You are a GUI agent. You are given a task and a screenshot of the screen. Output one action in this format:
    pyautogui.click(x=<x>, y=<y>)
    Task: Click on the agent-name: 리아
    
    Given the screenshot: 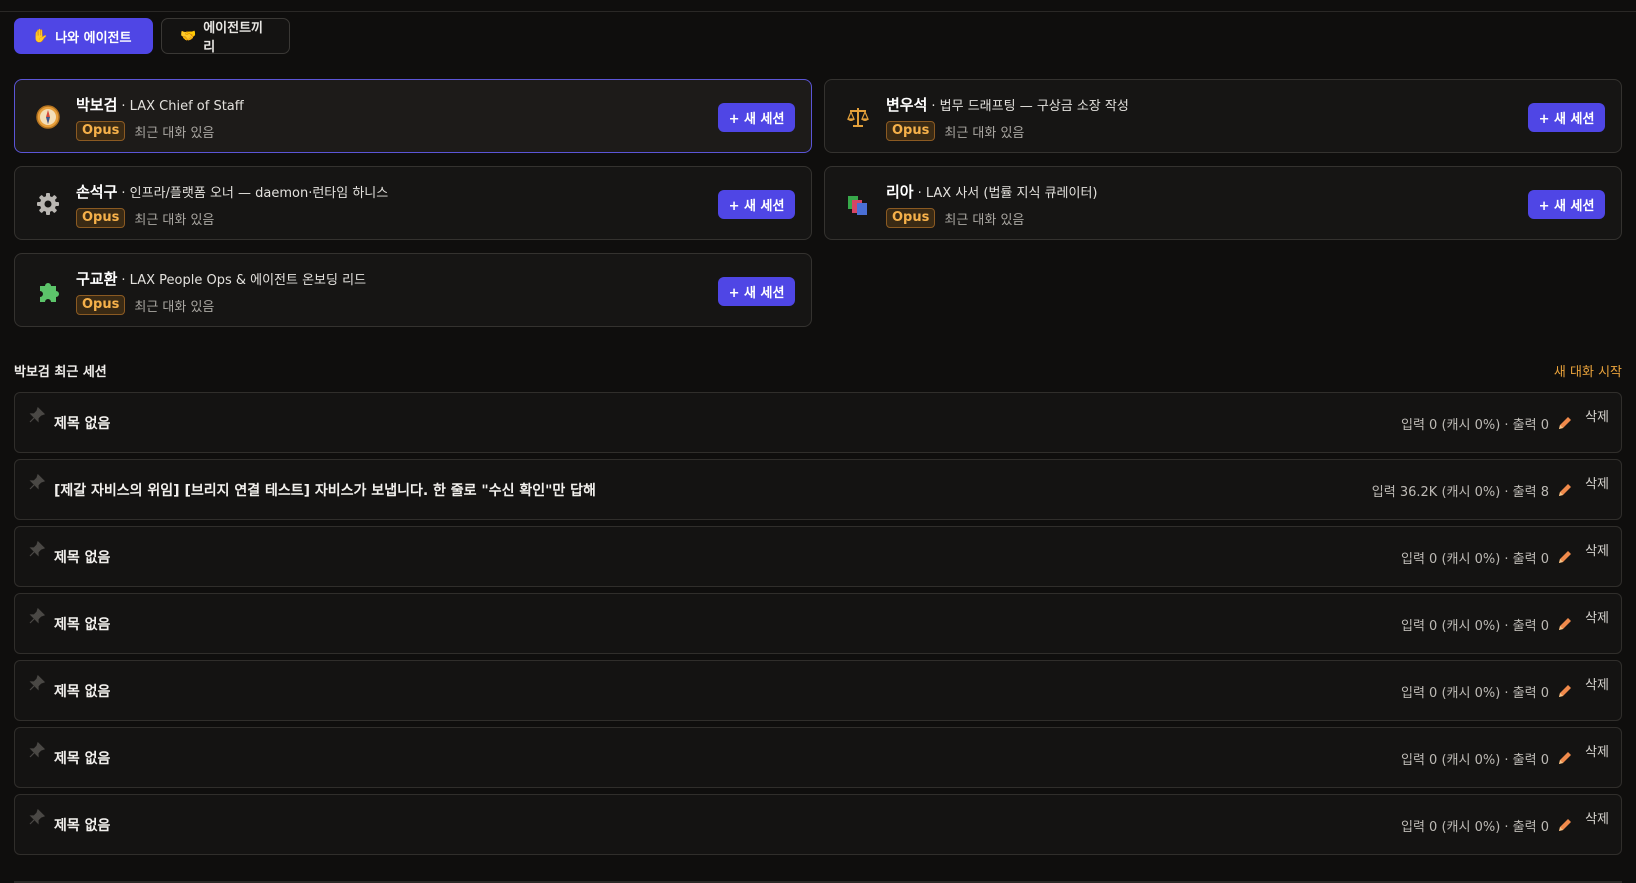 What is the action you would take?
    pyautogui.click(x=900, y=192)
    